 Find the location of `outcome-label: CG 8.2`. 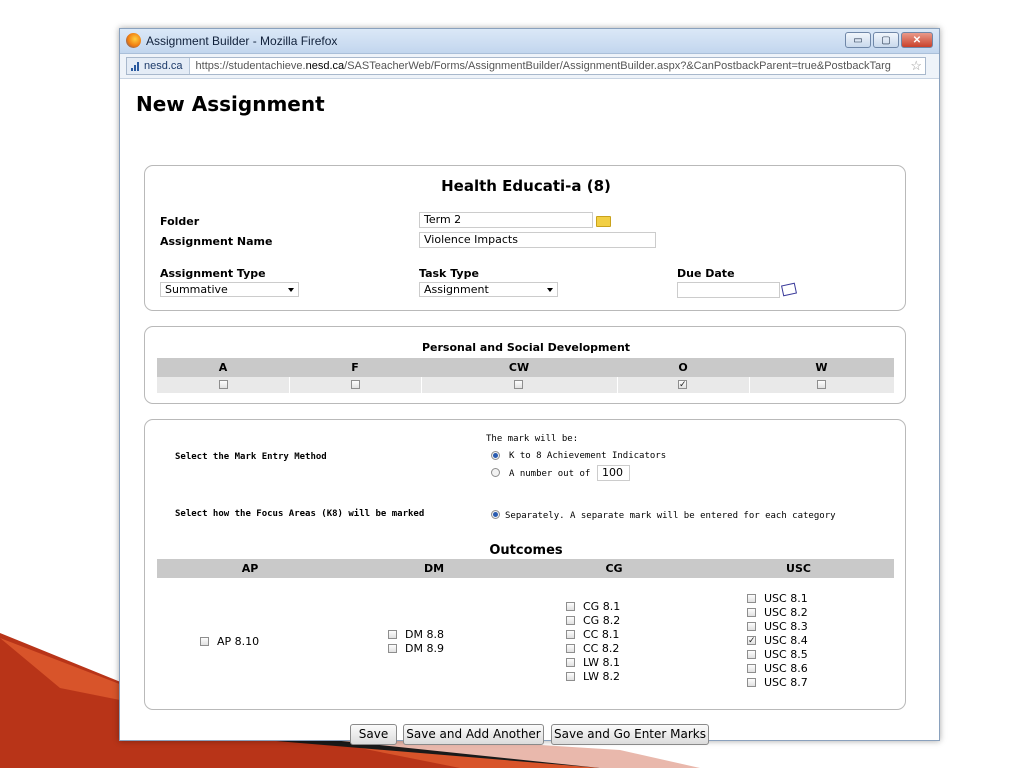

outcome-label: CG 8.2 is located at coordinates (602, 620).